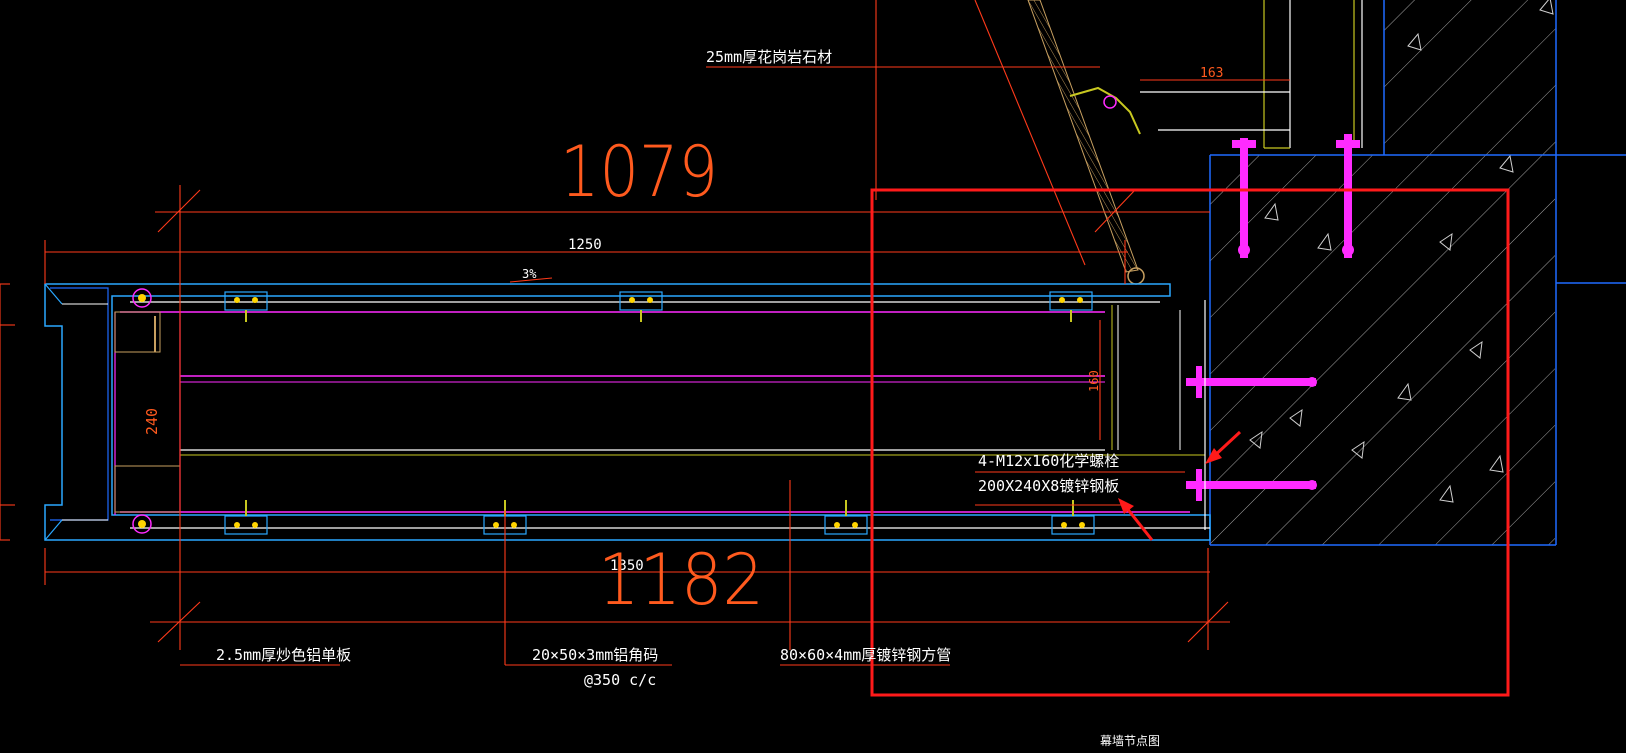 This screenshot has width=1626, height=753. What do you see at coordinates (595, 655) in the screenshot?
I see `label-angle: 20×50×3mm铝角码` at bounding box center [595, 655].